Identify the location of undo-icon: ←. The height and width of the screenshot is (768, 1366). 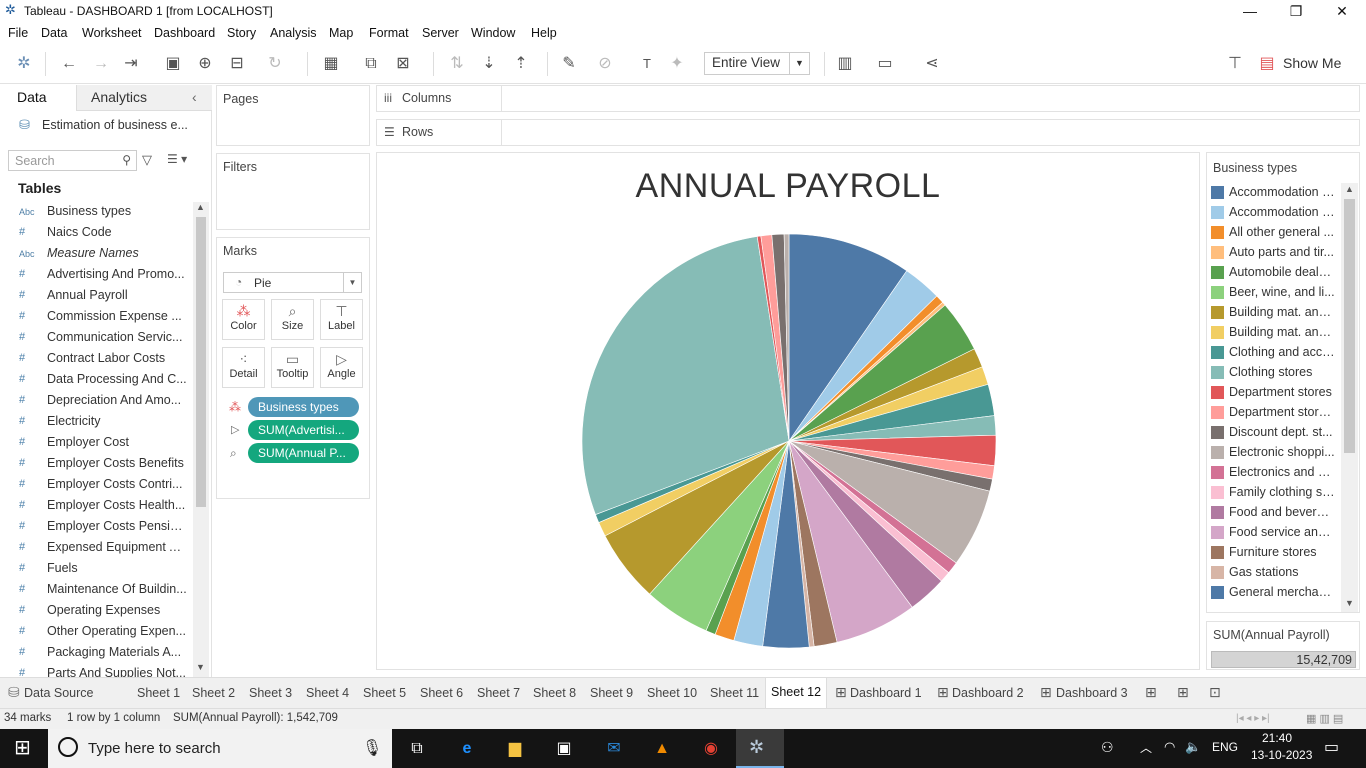
(69, 64).